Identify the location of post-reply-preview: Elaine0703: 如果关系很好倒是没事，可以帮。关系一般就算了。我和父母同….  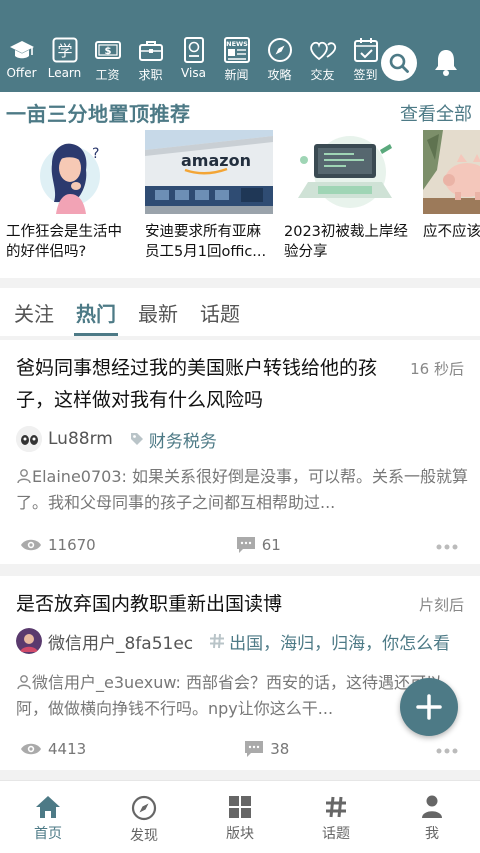
(243, 490).